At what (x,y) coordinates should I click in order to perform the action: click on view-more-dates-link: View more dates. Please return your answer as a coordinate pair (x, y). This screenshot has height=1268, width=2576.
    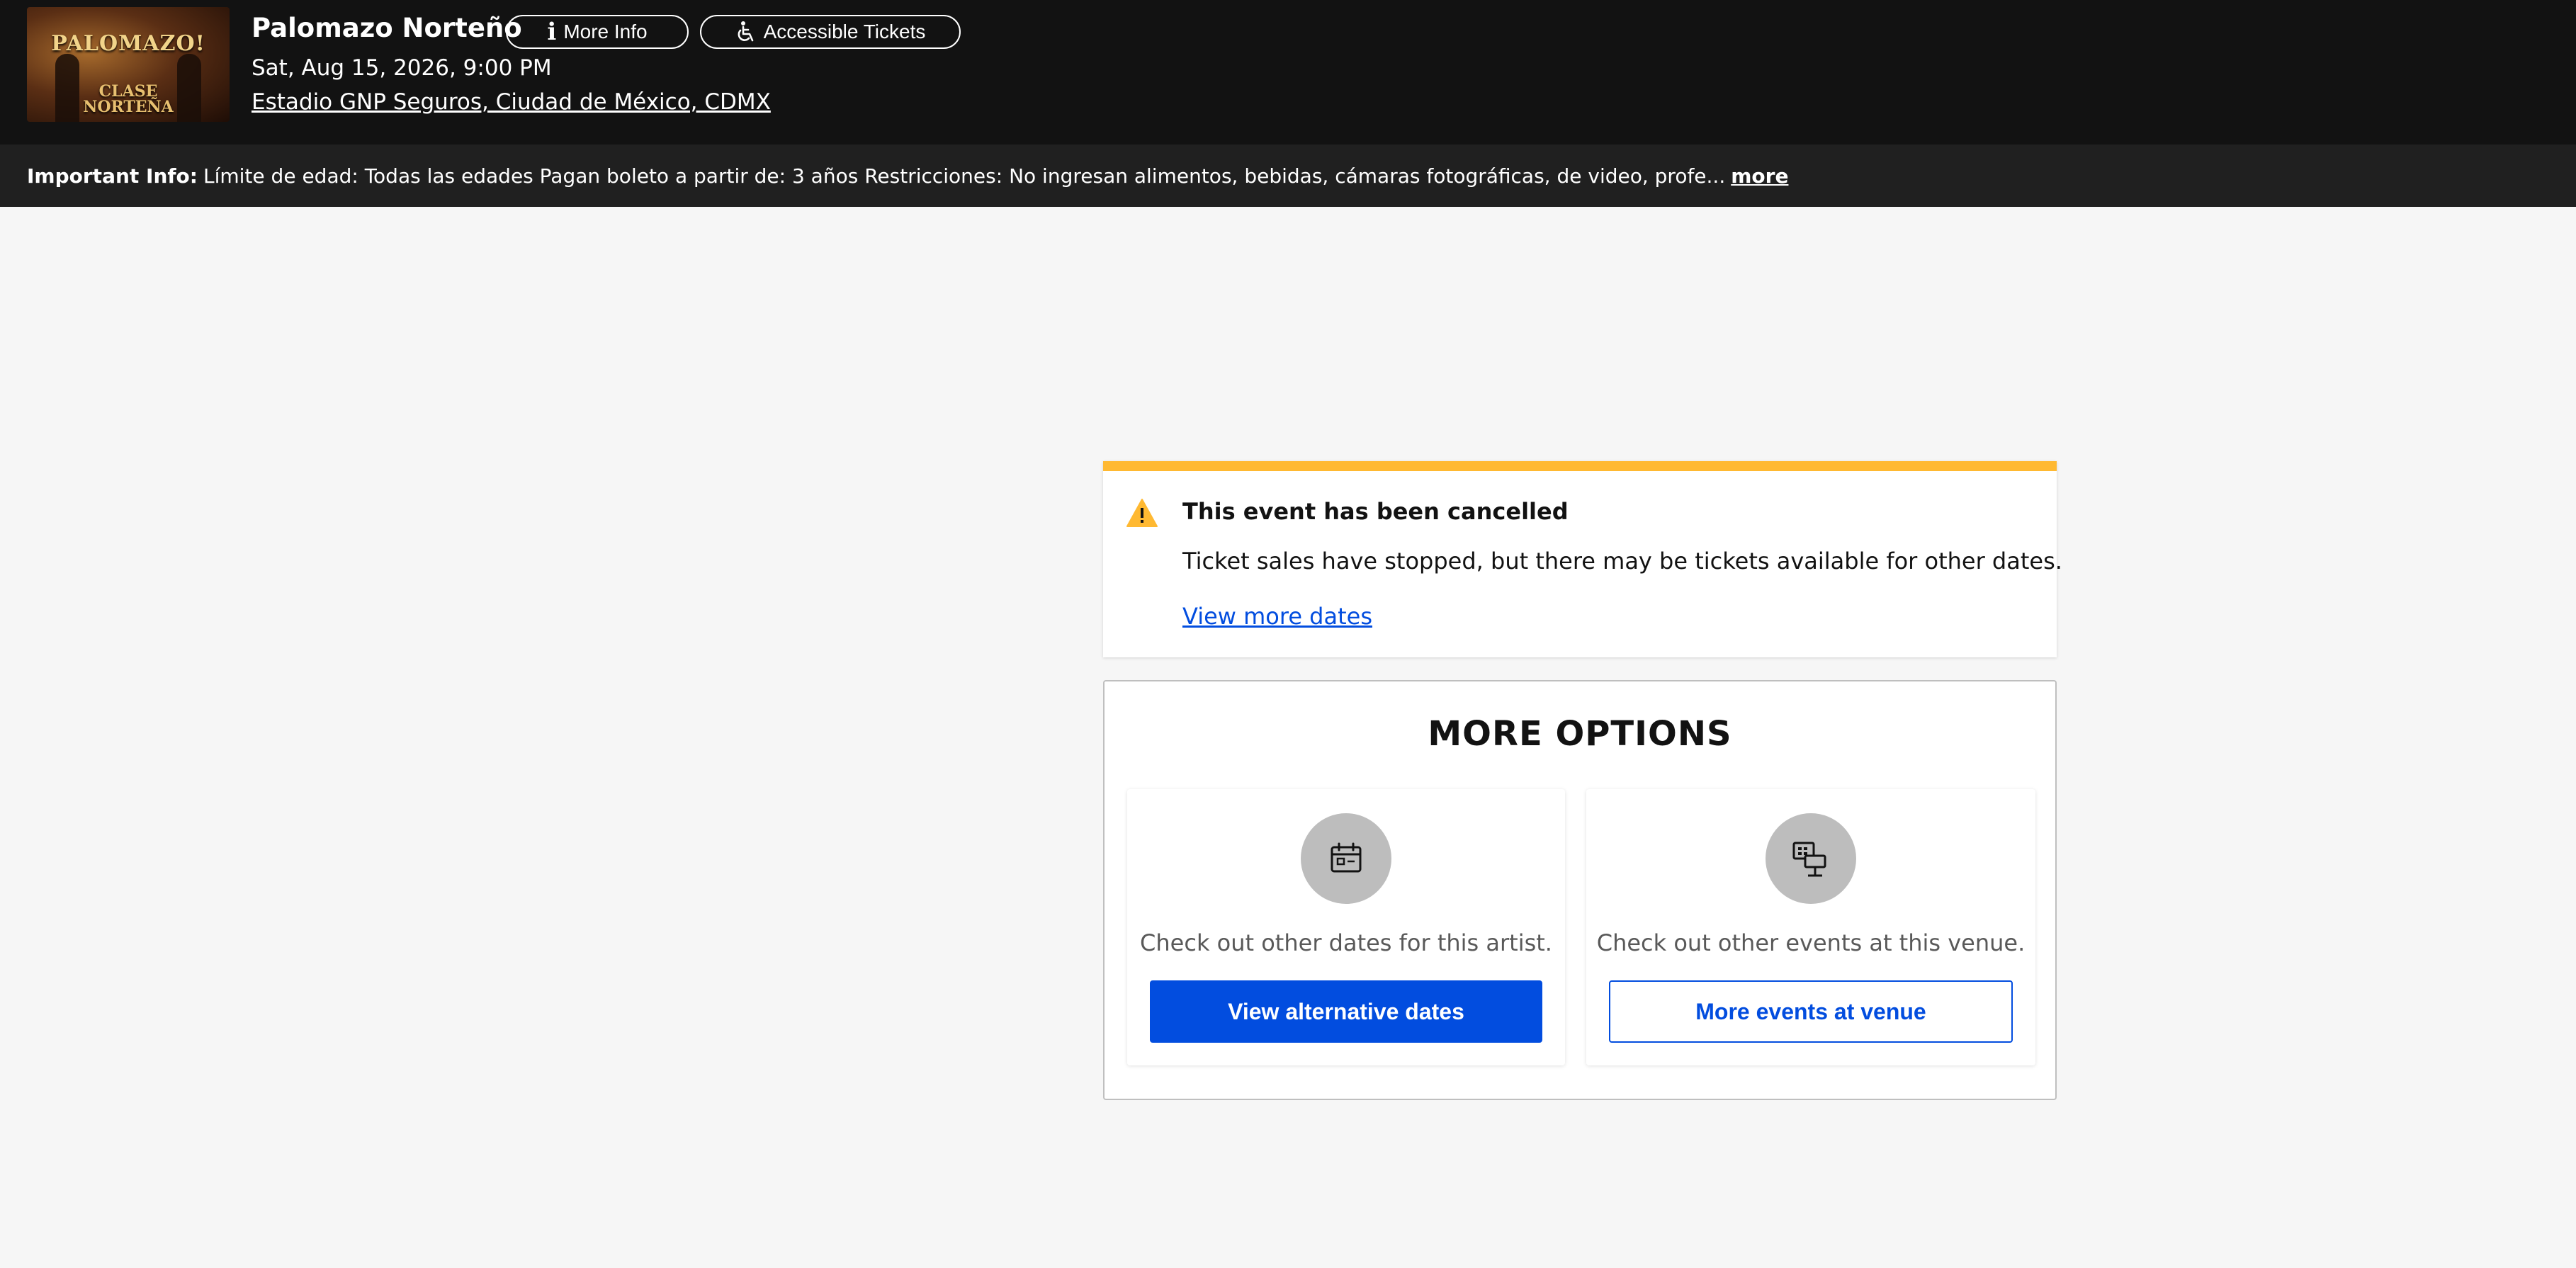
    Looking at the image, I should click on (1277, 617).